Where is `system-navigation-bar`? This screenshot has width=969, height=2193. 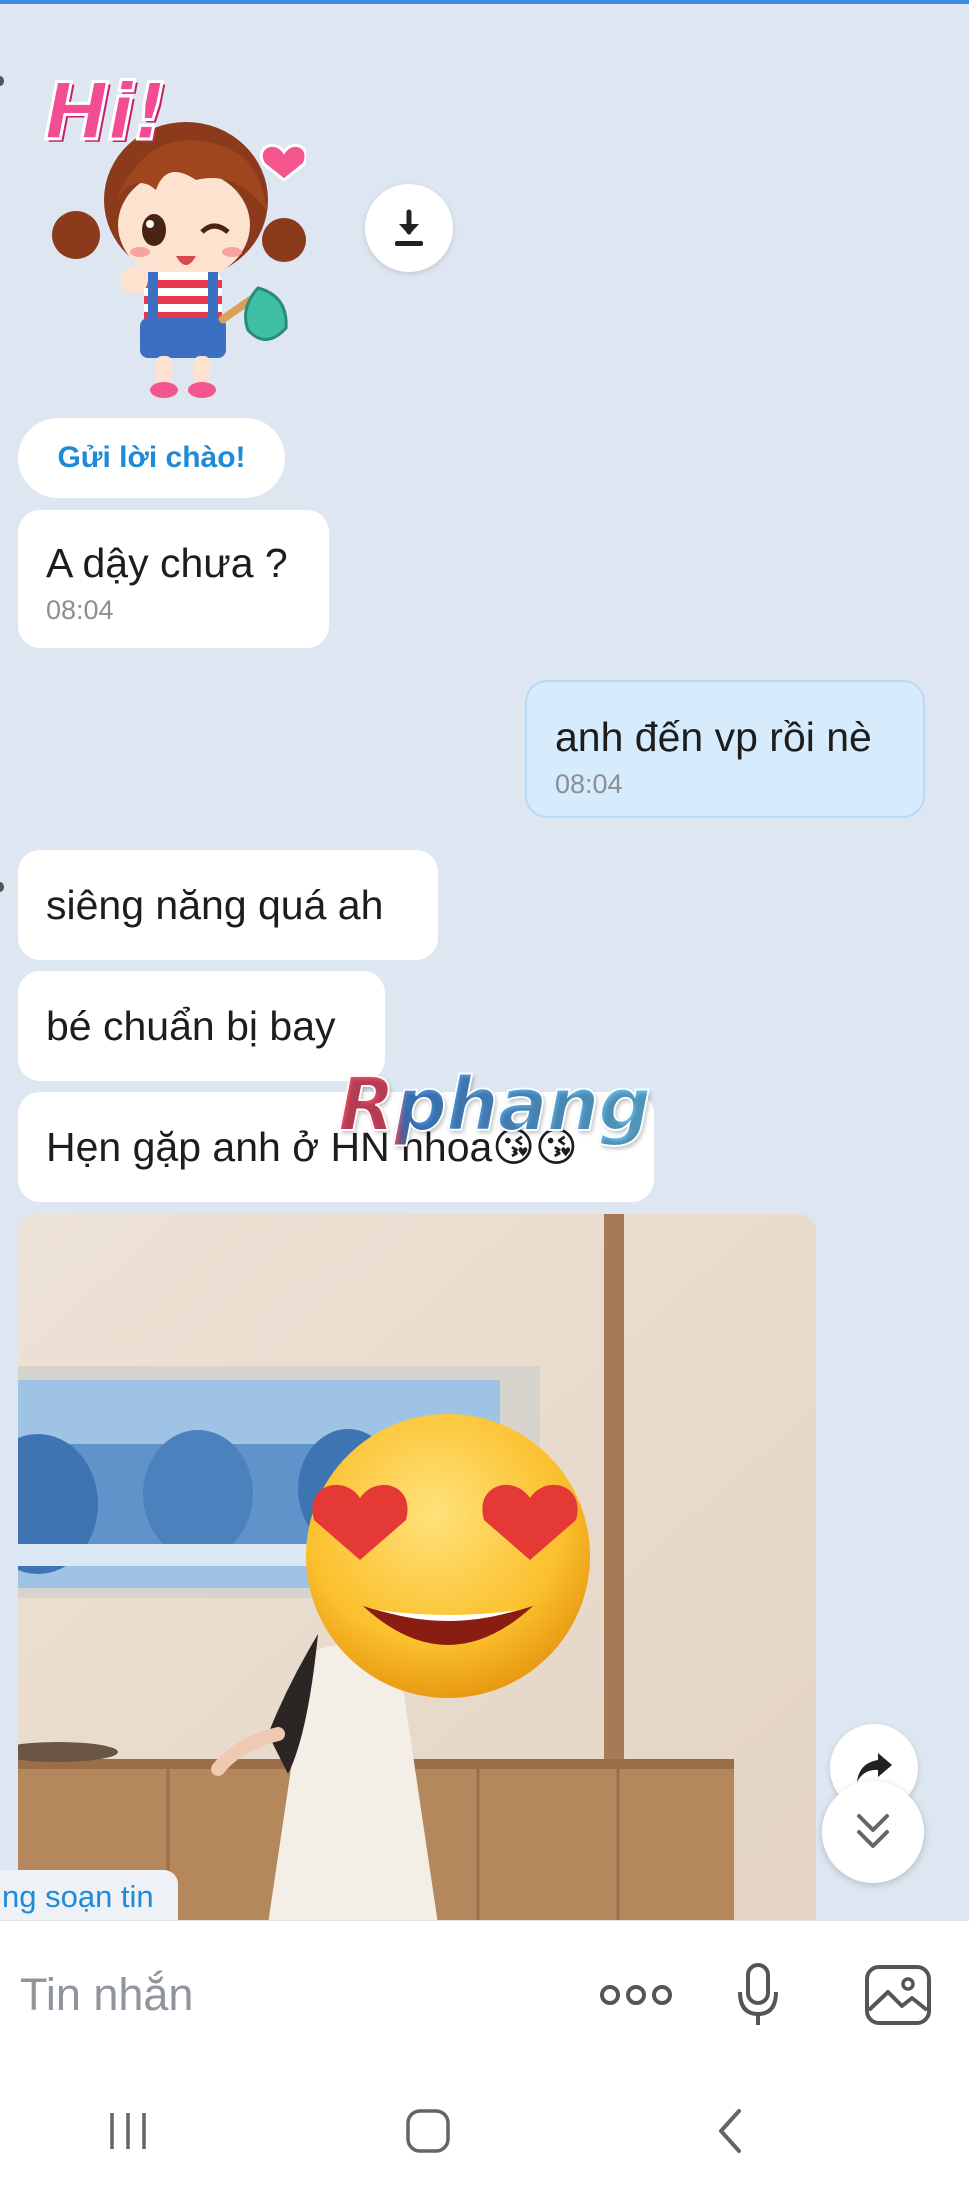 system-navigation-bar is located at coordinates (484, 2130).